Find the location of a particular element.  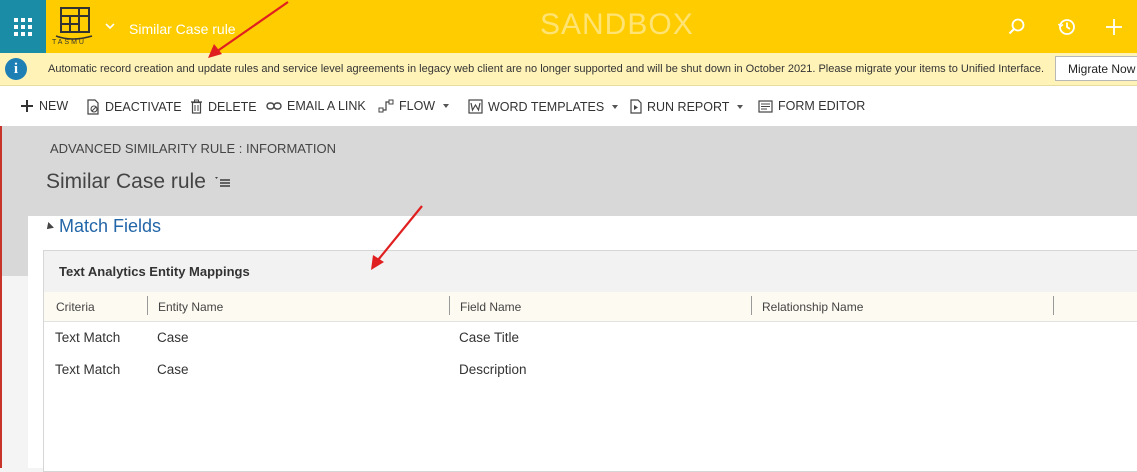

deactivate-button: DEACTIVATE is located at coordinates (134, 107).